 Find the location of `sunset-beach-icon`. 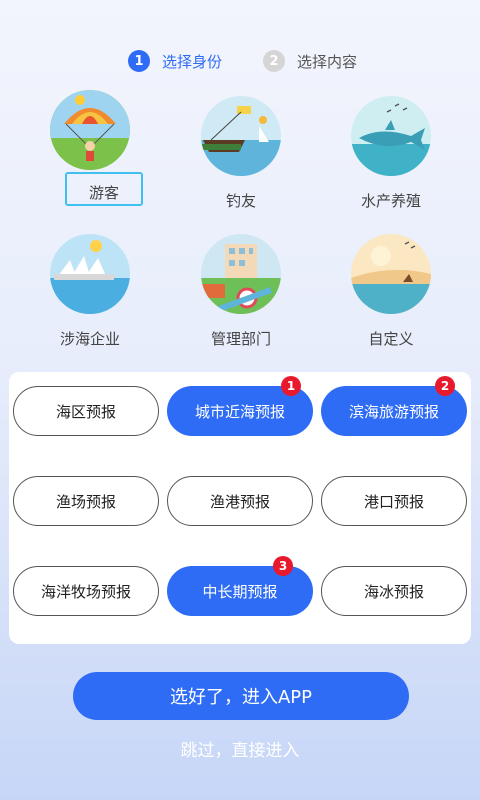

sunset-beach-icon is located at coordinates (391, 274).